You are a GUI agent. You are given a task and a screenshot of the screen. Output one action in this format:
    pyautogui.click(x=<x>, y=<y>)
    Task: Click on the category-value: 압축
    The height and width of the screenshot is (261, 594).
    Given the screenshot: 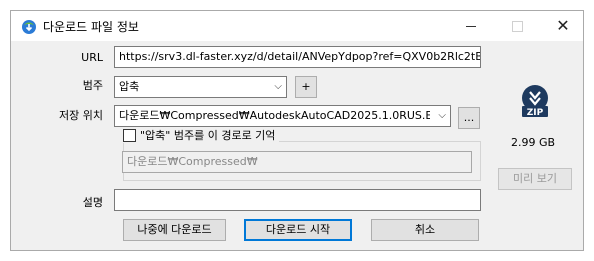 What is the action you would take?
    pyautogui.click(x=129, y=86)
    